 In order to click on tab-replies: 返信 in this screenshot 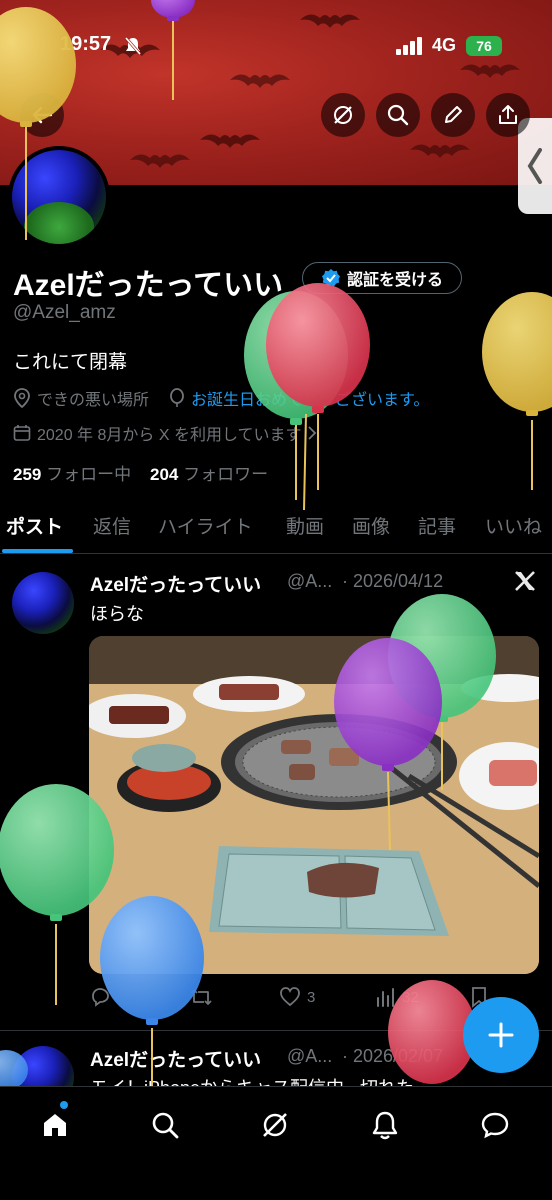, I will do `click(112, 525)`.